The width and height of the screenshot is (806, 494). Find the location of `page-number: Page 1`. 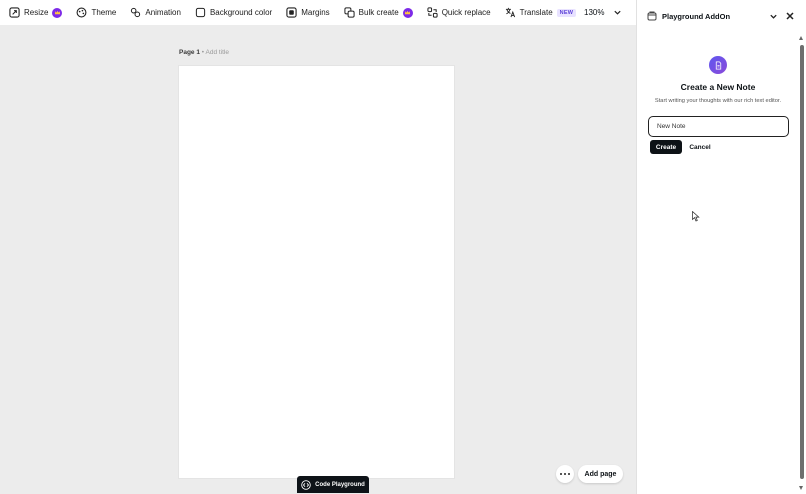

page-number: Page 1 is located at coordinates (189, 52).